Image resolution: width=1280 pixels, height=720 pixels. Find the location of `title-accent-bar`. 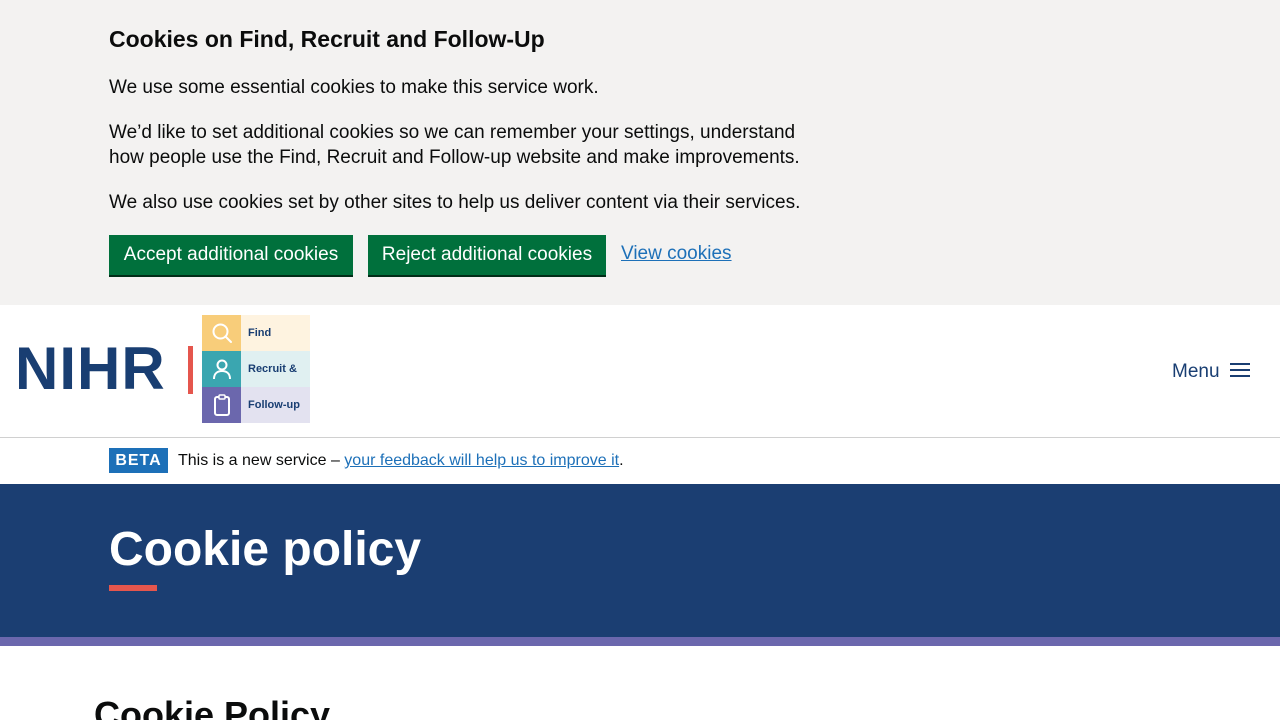

title-accent-bar is located at coordinates (133, 588).